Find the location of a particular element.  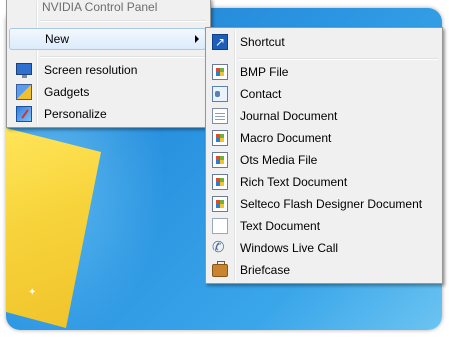

menu-item-label: Rich Text Document is located at coordinates (294, 182).